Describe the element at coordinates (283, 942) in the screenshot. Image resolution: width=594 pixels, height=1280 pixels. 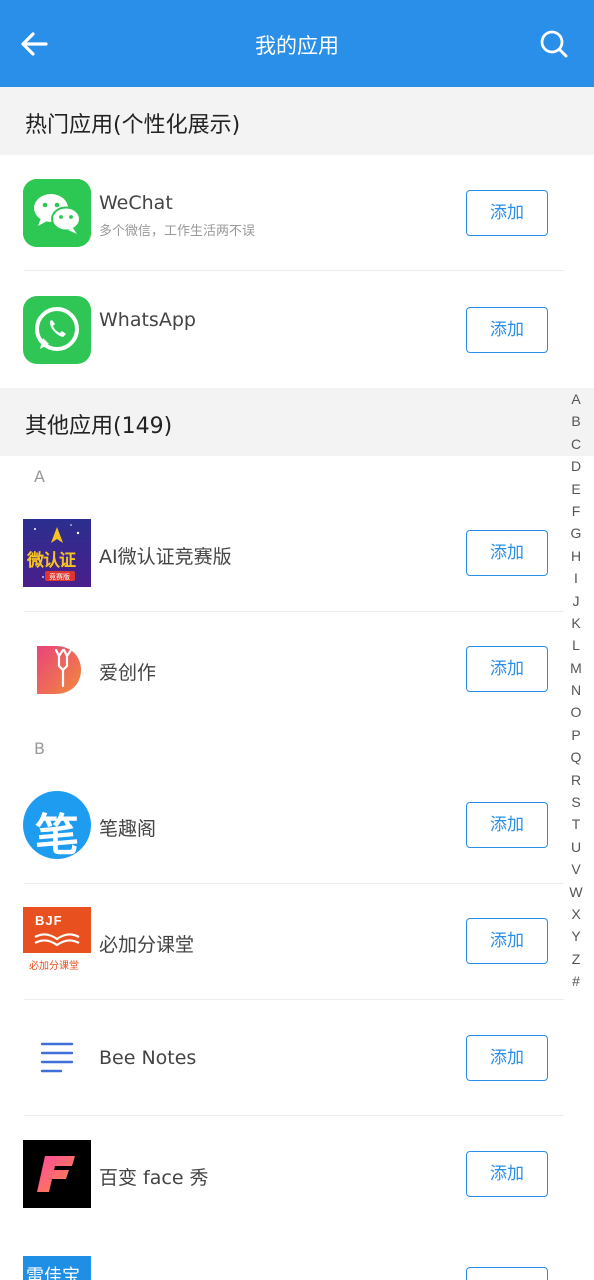
I see `app-row: BJF 必加分课堂 必加分课堂 添加` at that location.